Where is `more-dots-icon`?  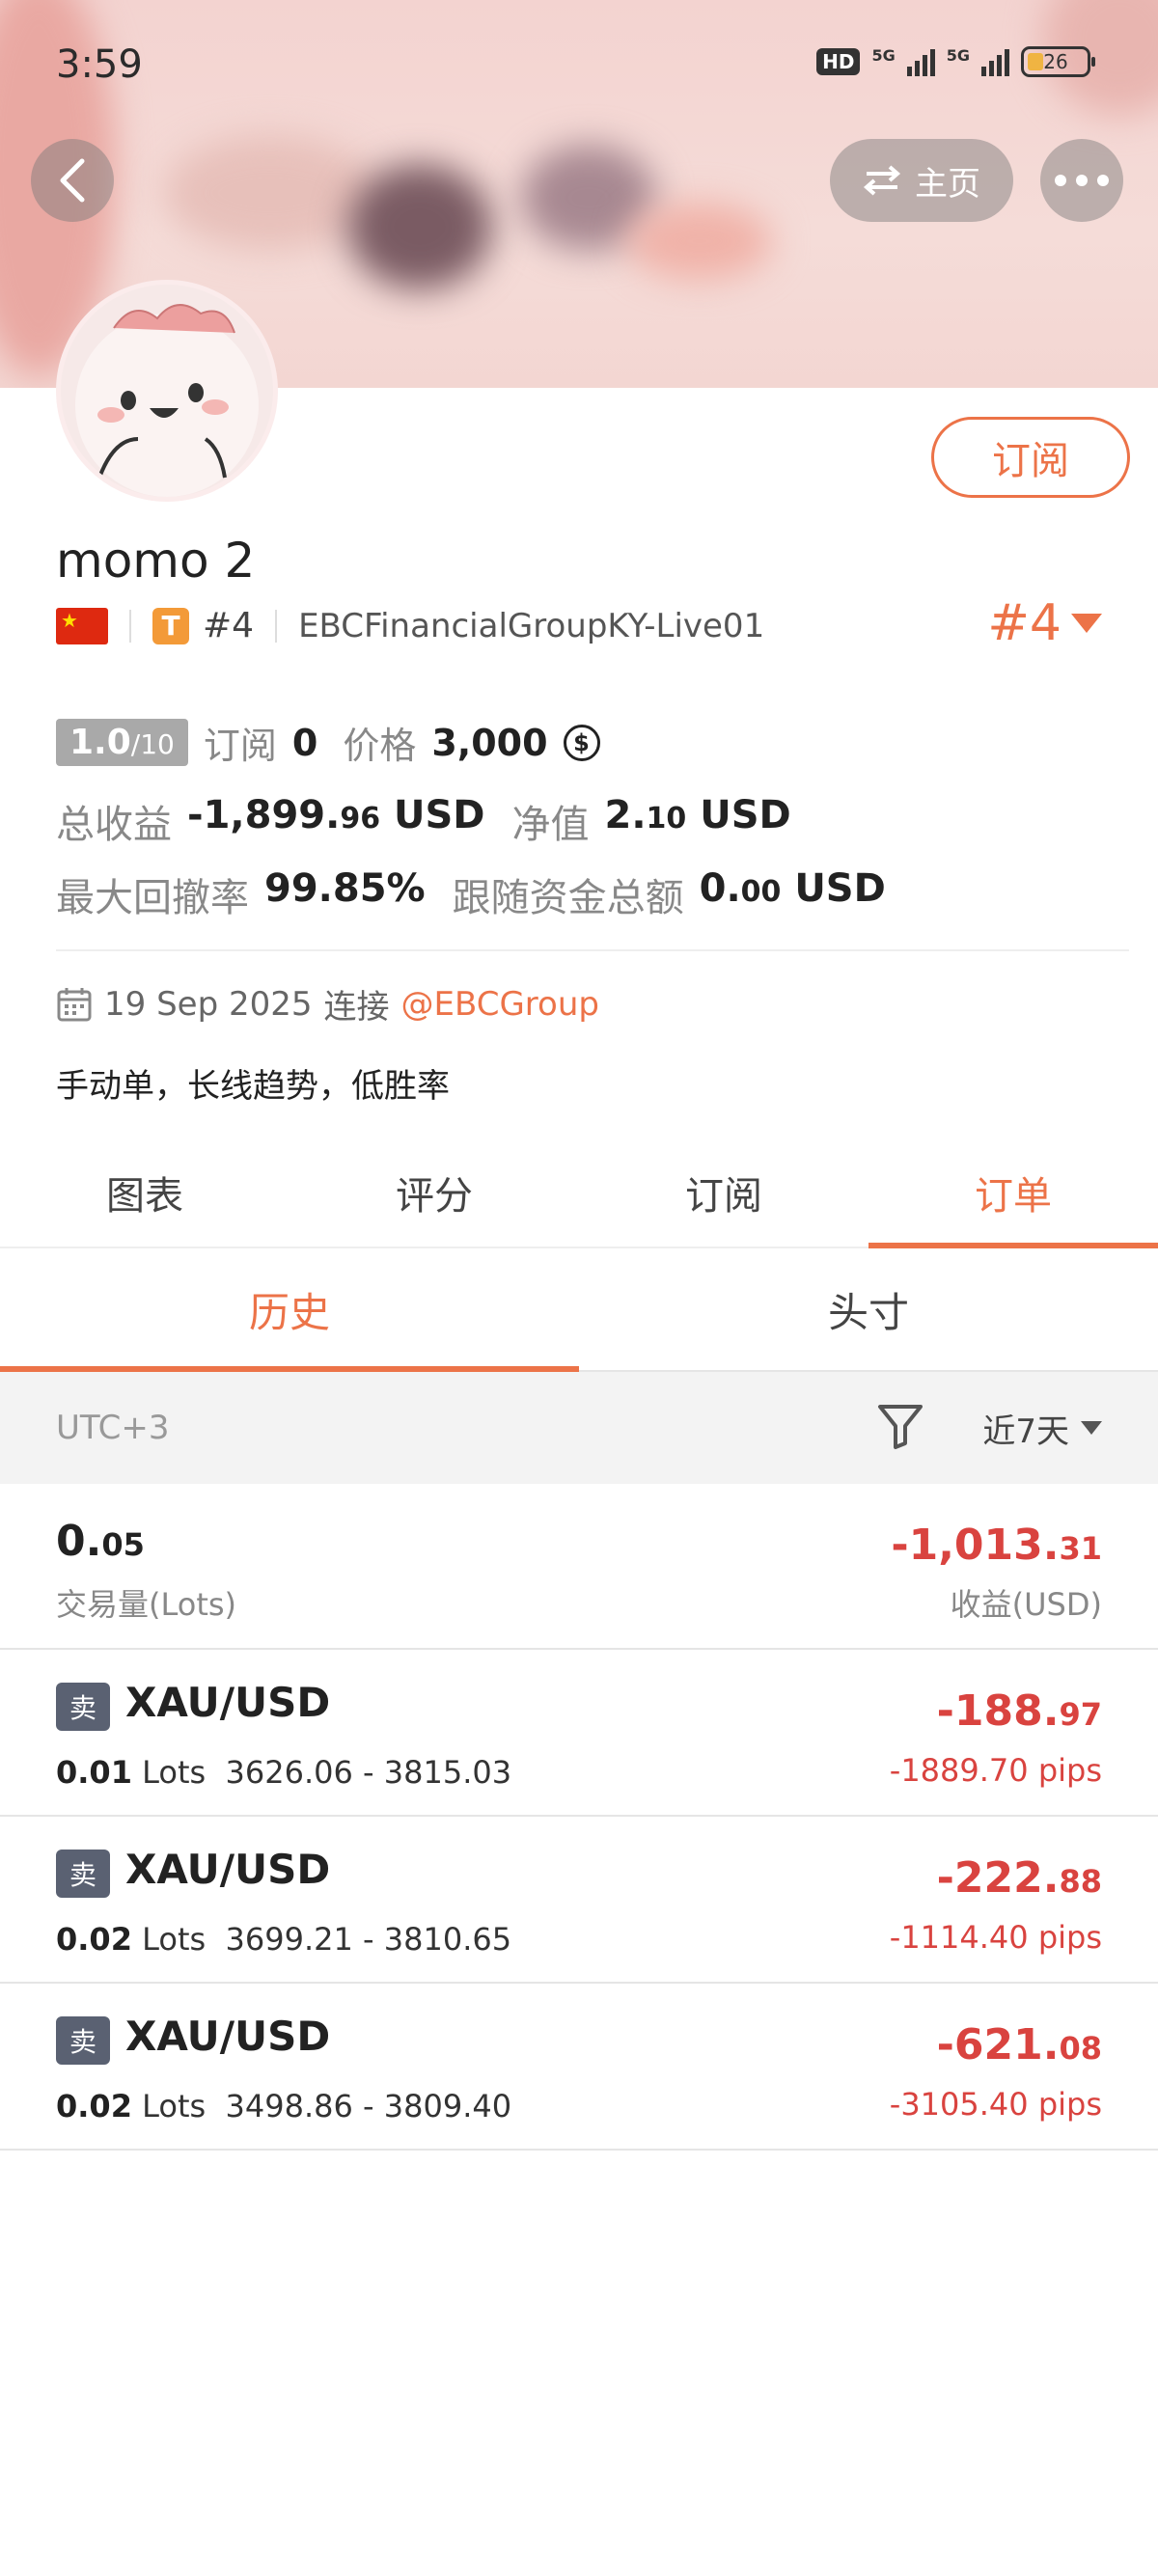 more-dots-icon is located at coordinates (1082, 180).